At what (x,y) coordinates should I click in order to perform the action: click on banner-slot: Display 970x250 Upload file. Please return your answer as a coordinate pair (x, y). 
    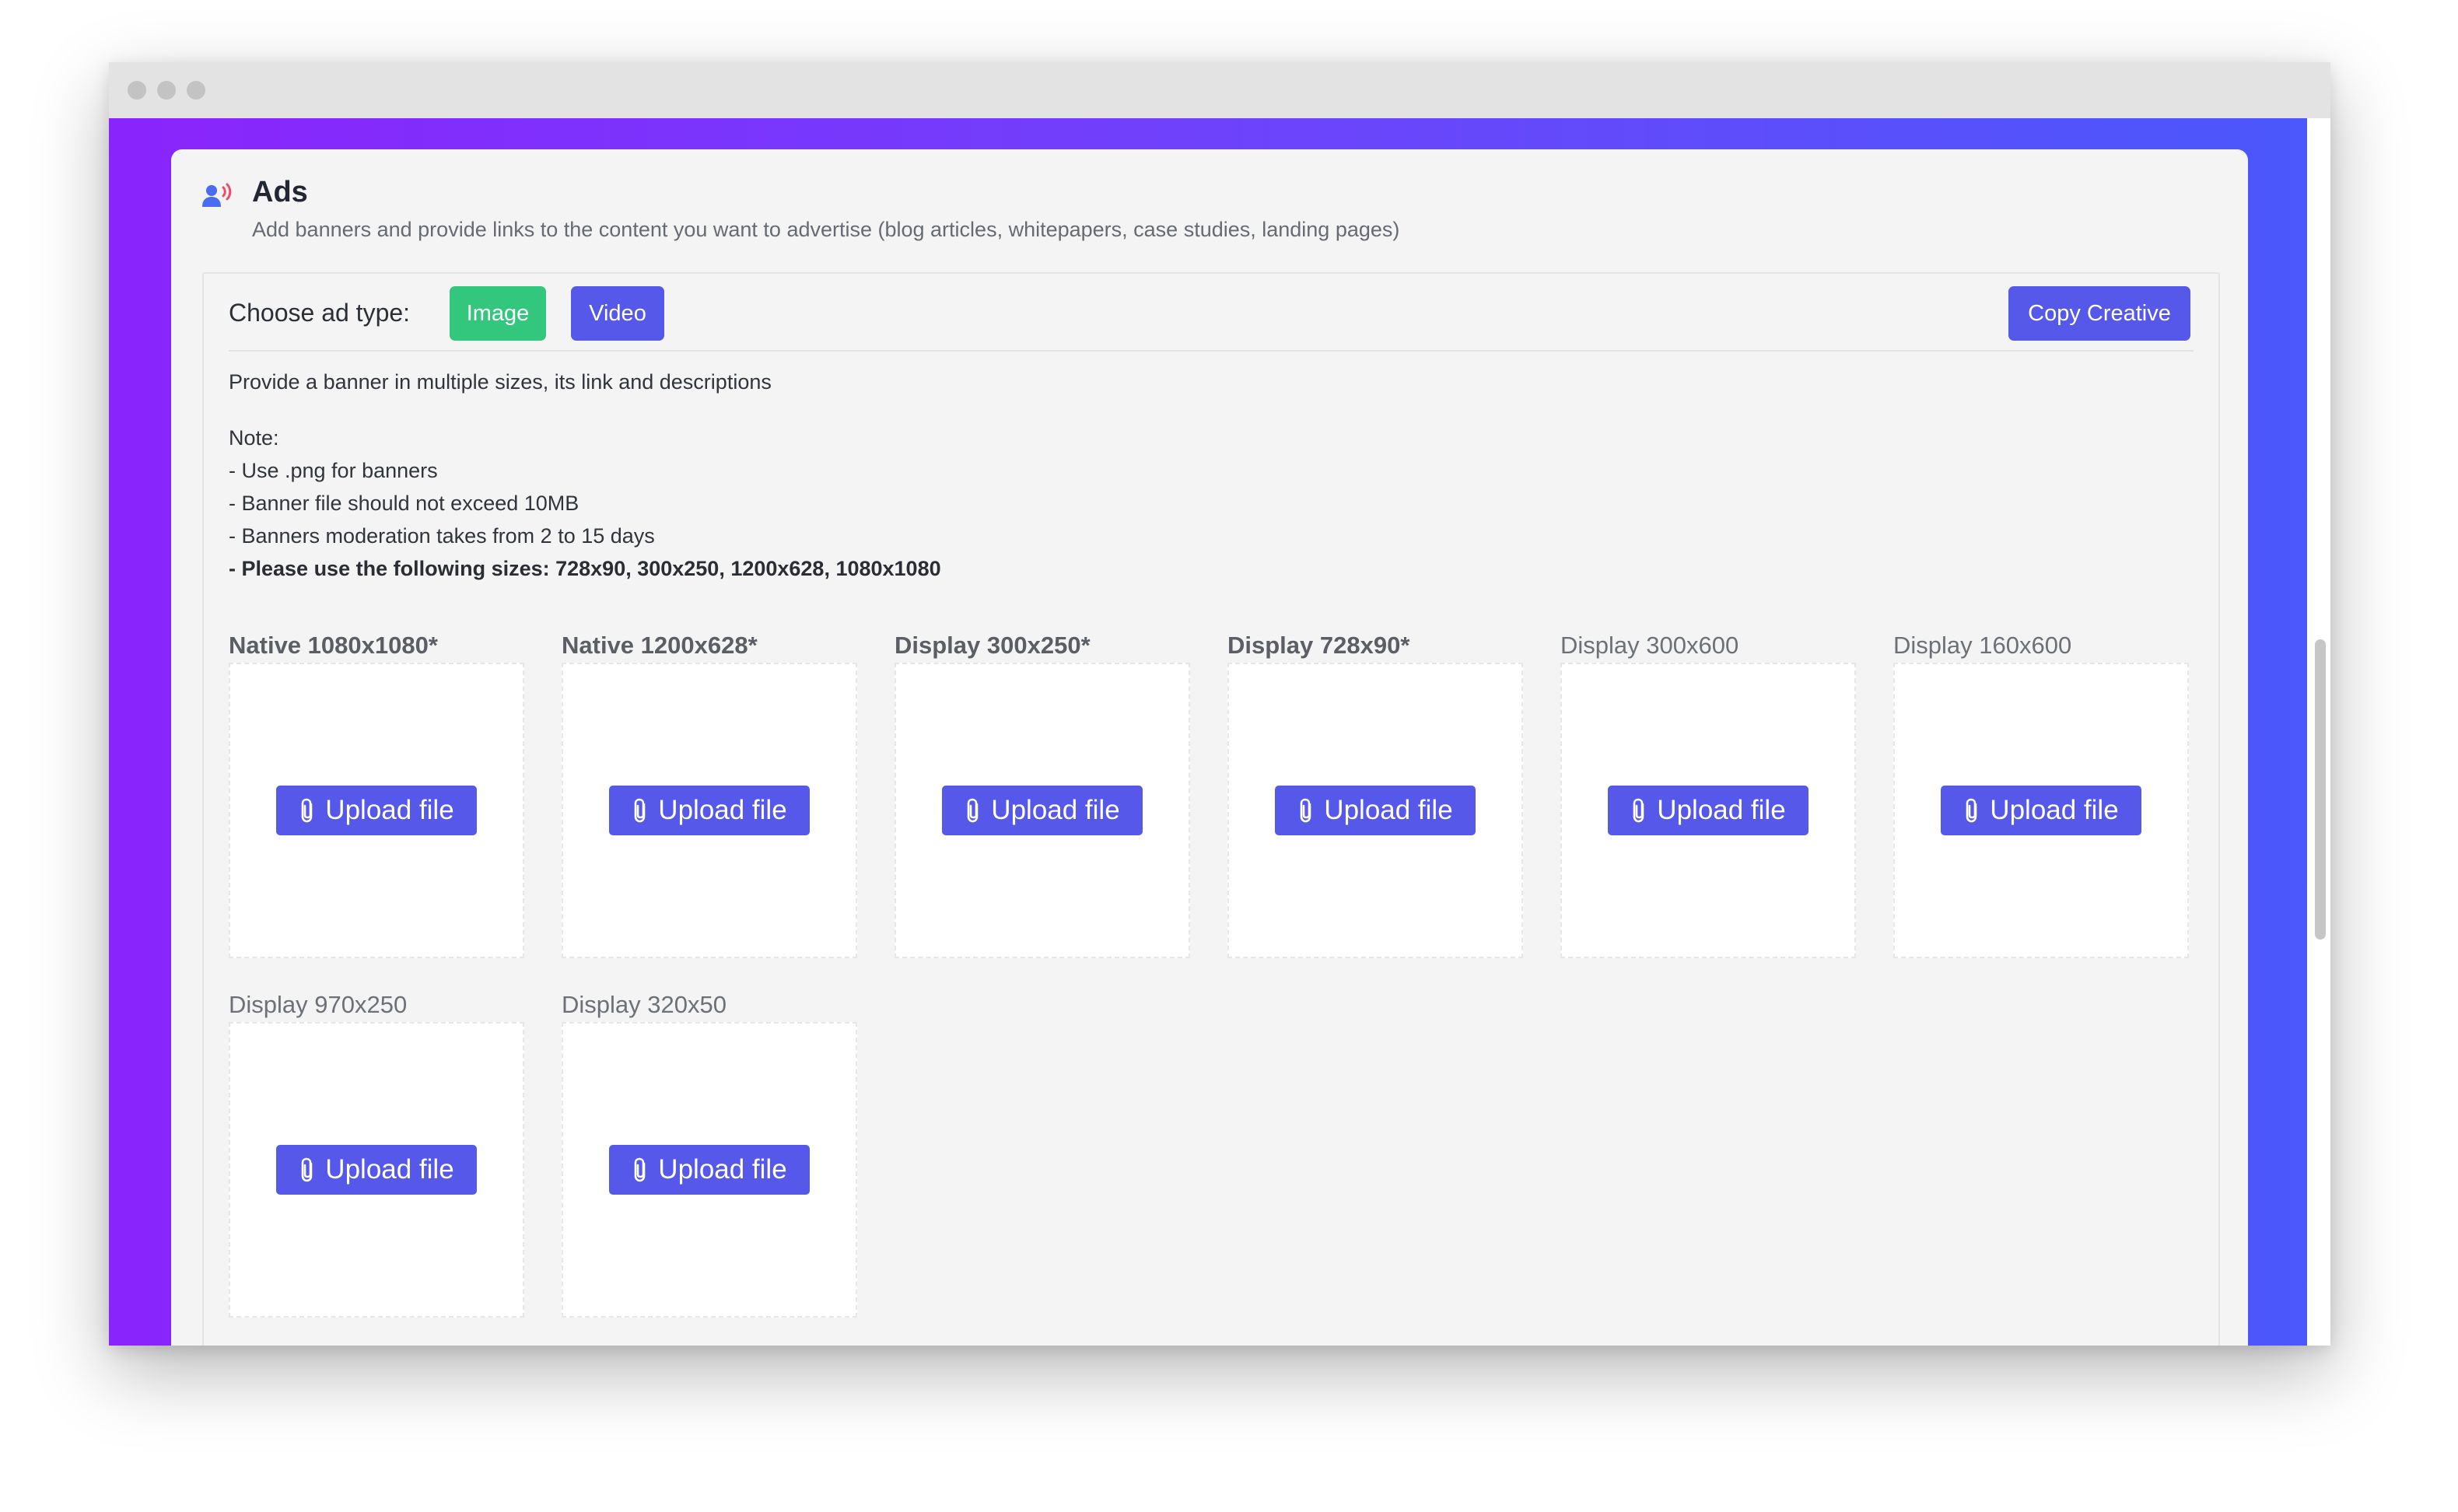
    Looking at the image, I should click on (376, 1153).